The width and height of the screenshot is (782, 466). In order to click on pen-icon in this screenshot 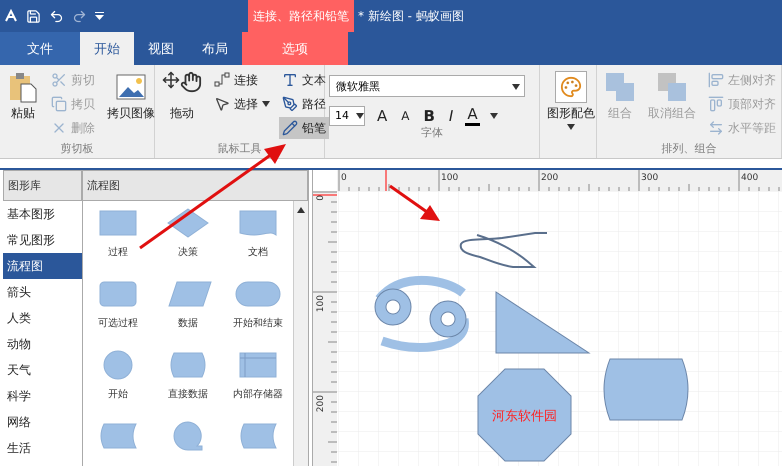, I will do `click(290, 104)`.